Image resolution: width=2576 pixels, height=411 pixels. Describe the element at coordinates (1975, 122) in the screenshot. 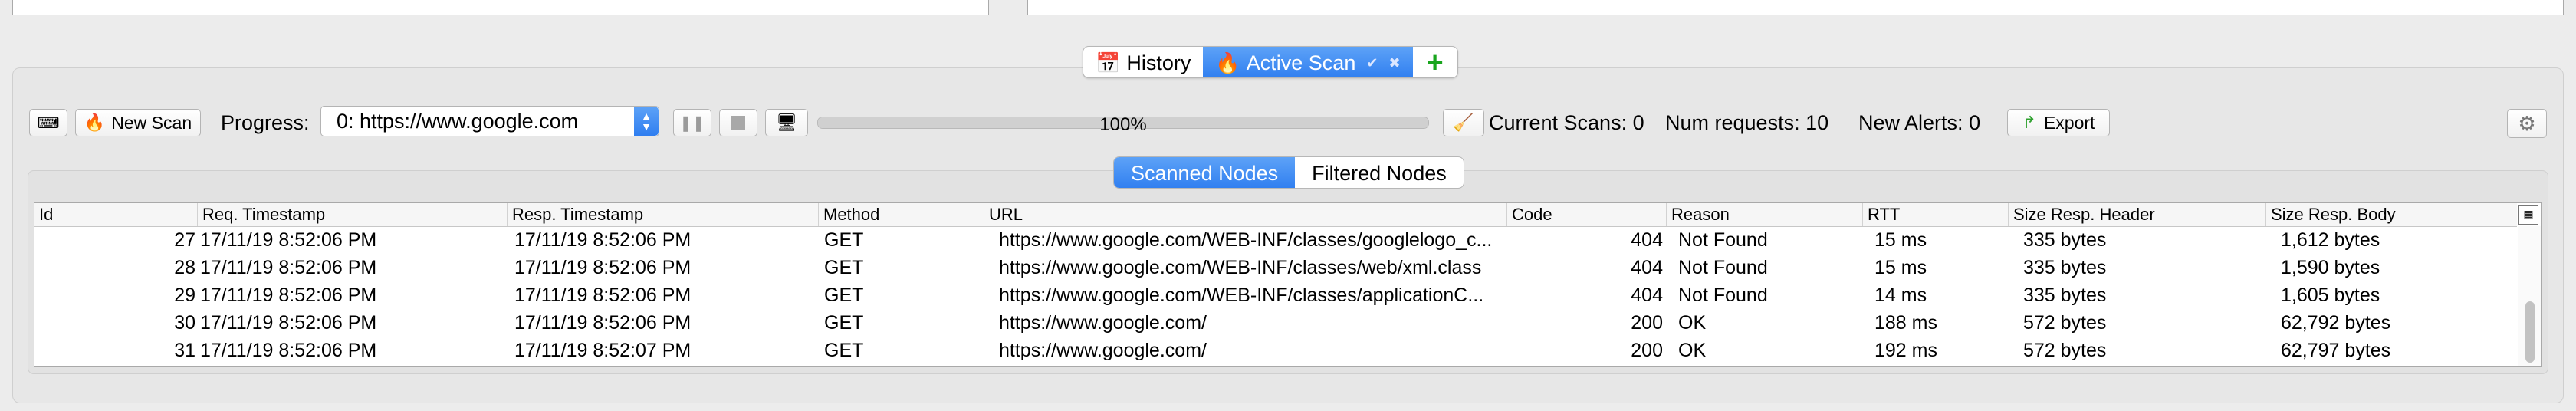

I see `new-alerts-value: 0` at that location.